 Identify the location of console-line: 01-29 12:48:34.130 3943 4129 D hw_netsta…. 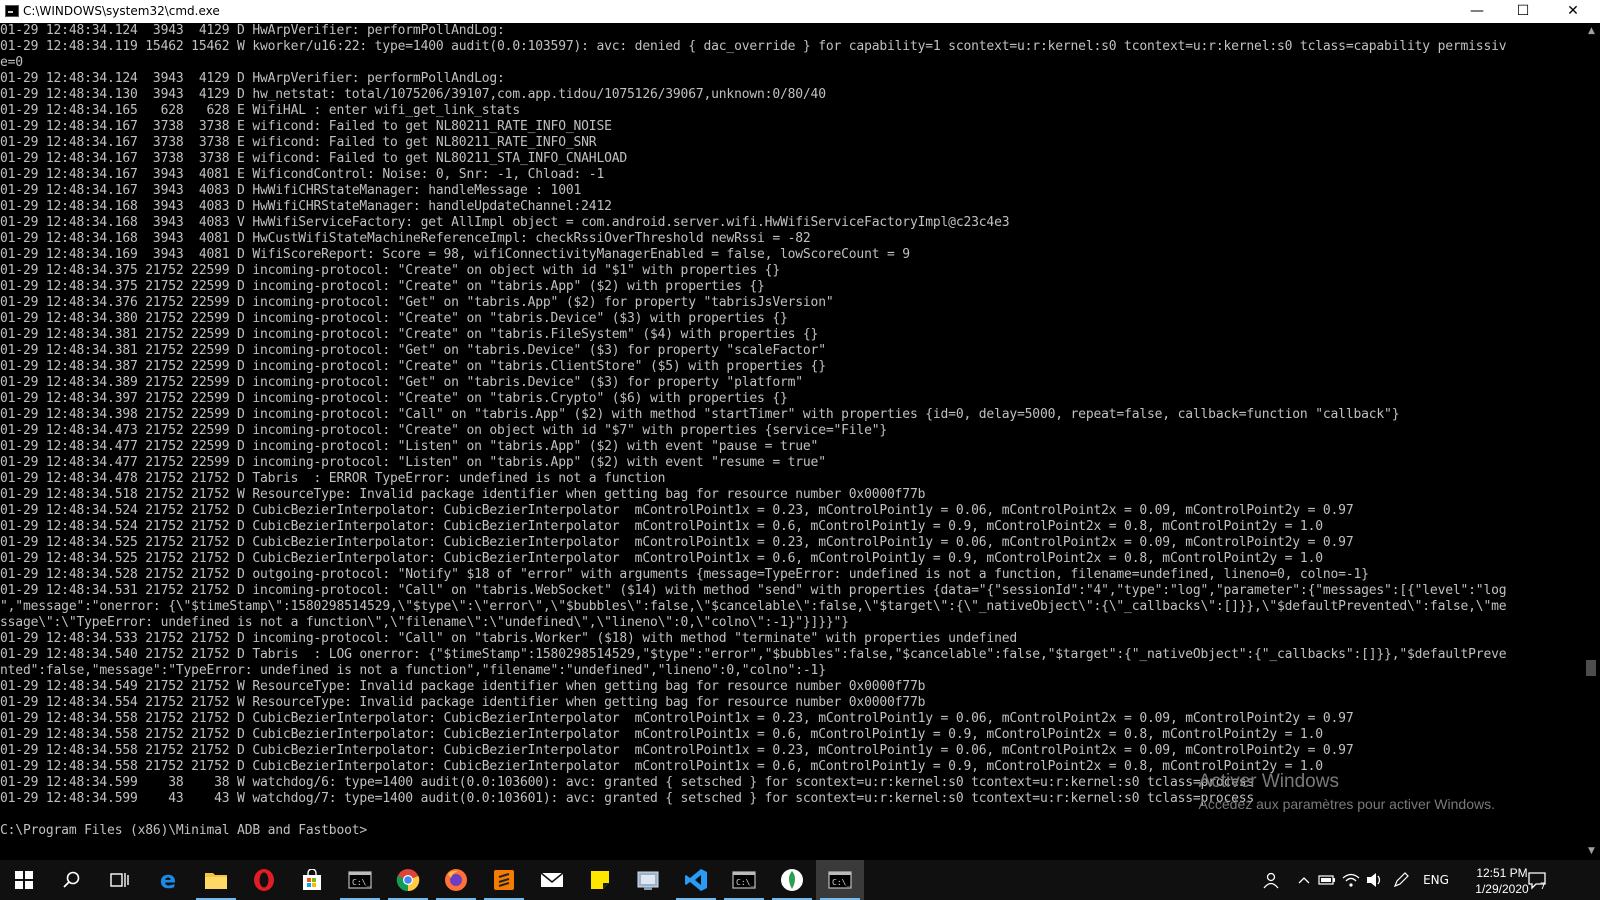
(413, 94).